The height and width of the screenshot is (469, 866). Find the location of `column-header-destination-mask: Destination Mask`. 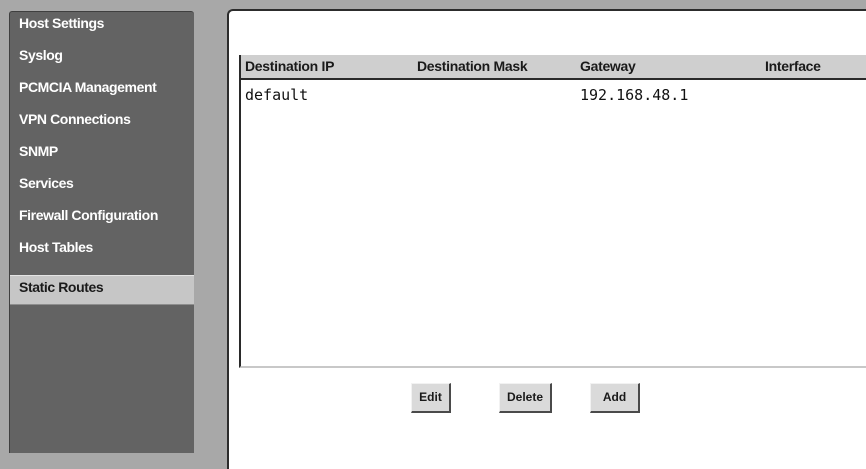

column-header-destination-mask: Destination Mask is located at coordinates (472, 66).